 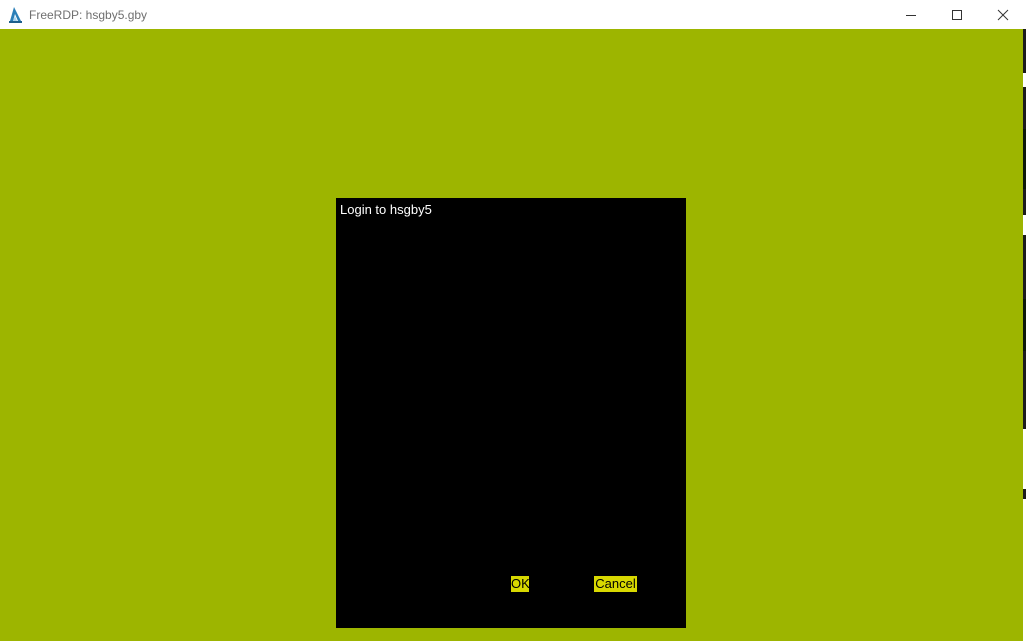 I want to click on close-button, so click(x=1003, y=14).